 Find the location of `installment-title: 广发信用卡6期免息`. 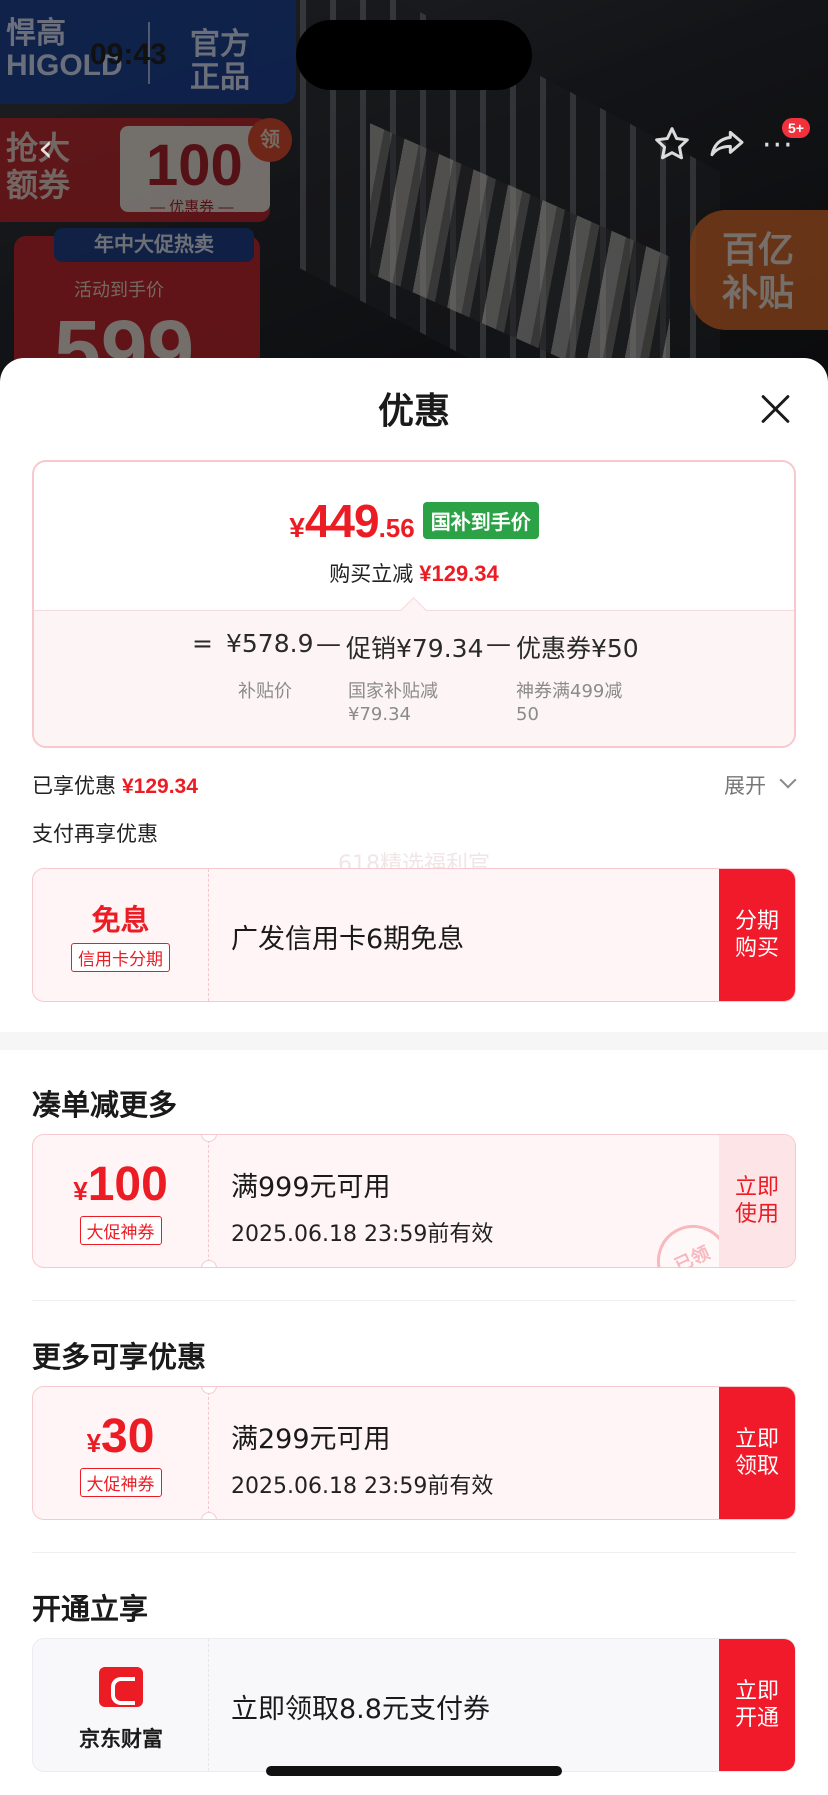

installment-title: 广发信用卡6期免息 is located at coordinates (348, 939).